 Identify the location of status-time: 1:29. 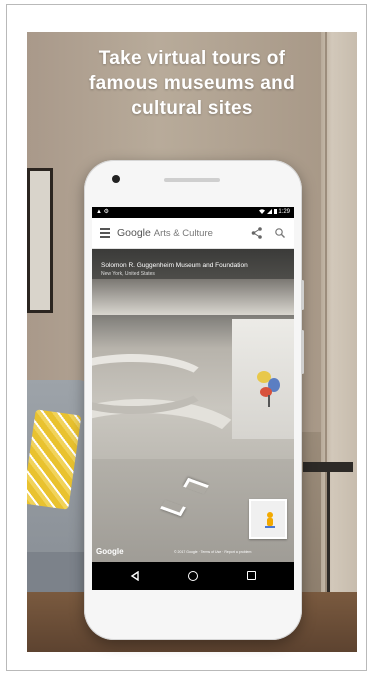
(274, 212).